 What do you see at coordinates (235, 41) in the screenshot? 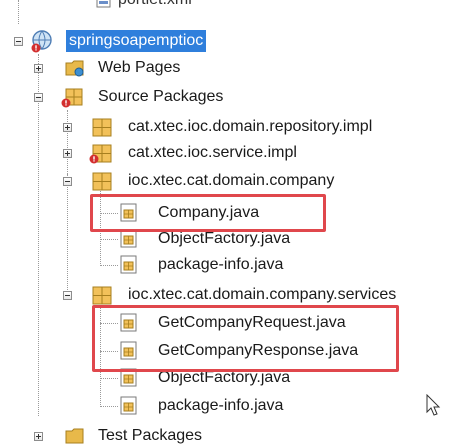
I see `tree-row-project: springsoapemptioc` at bounding box center [235, 41].